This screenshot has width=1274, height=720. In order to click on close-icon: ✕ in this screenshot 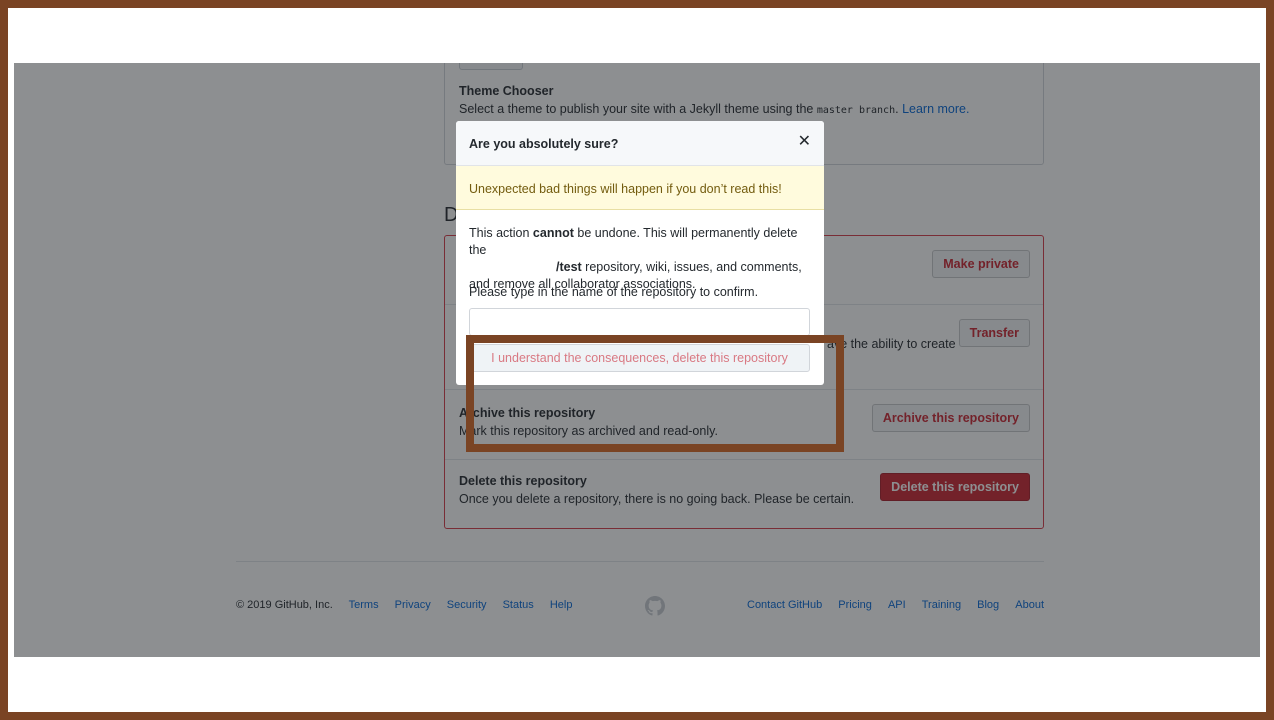, I will do `click(804, 142)`.